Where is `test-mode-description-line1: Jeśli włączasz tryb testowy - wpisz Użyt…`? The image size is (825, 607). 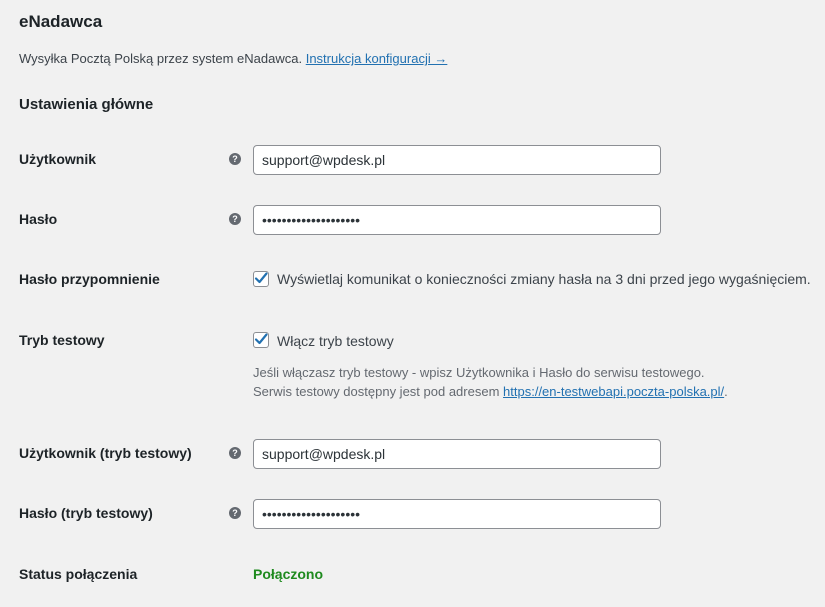 test-mode-description-line1: Jeśli włączasz tryb testowy - wpisz Użyt… is located at coordinates (479, 372).